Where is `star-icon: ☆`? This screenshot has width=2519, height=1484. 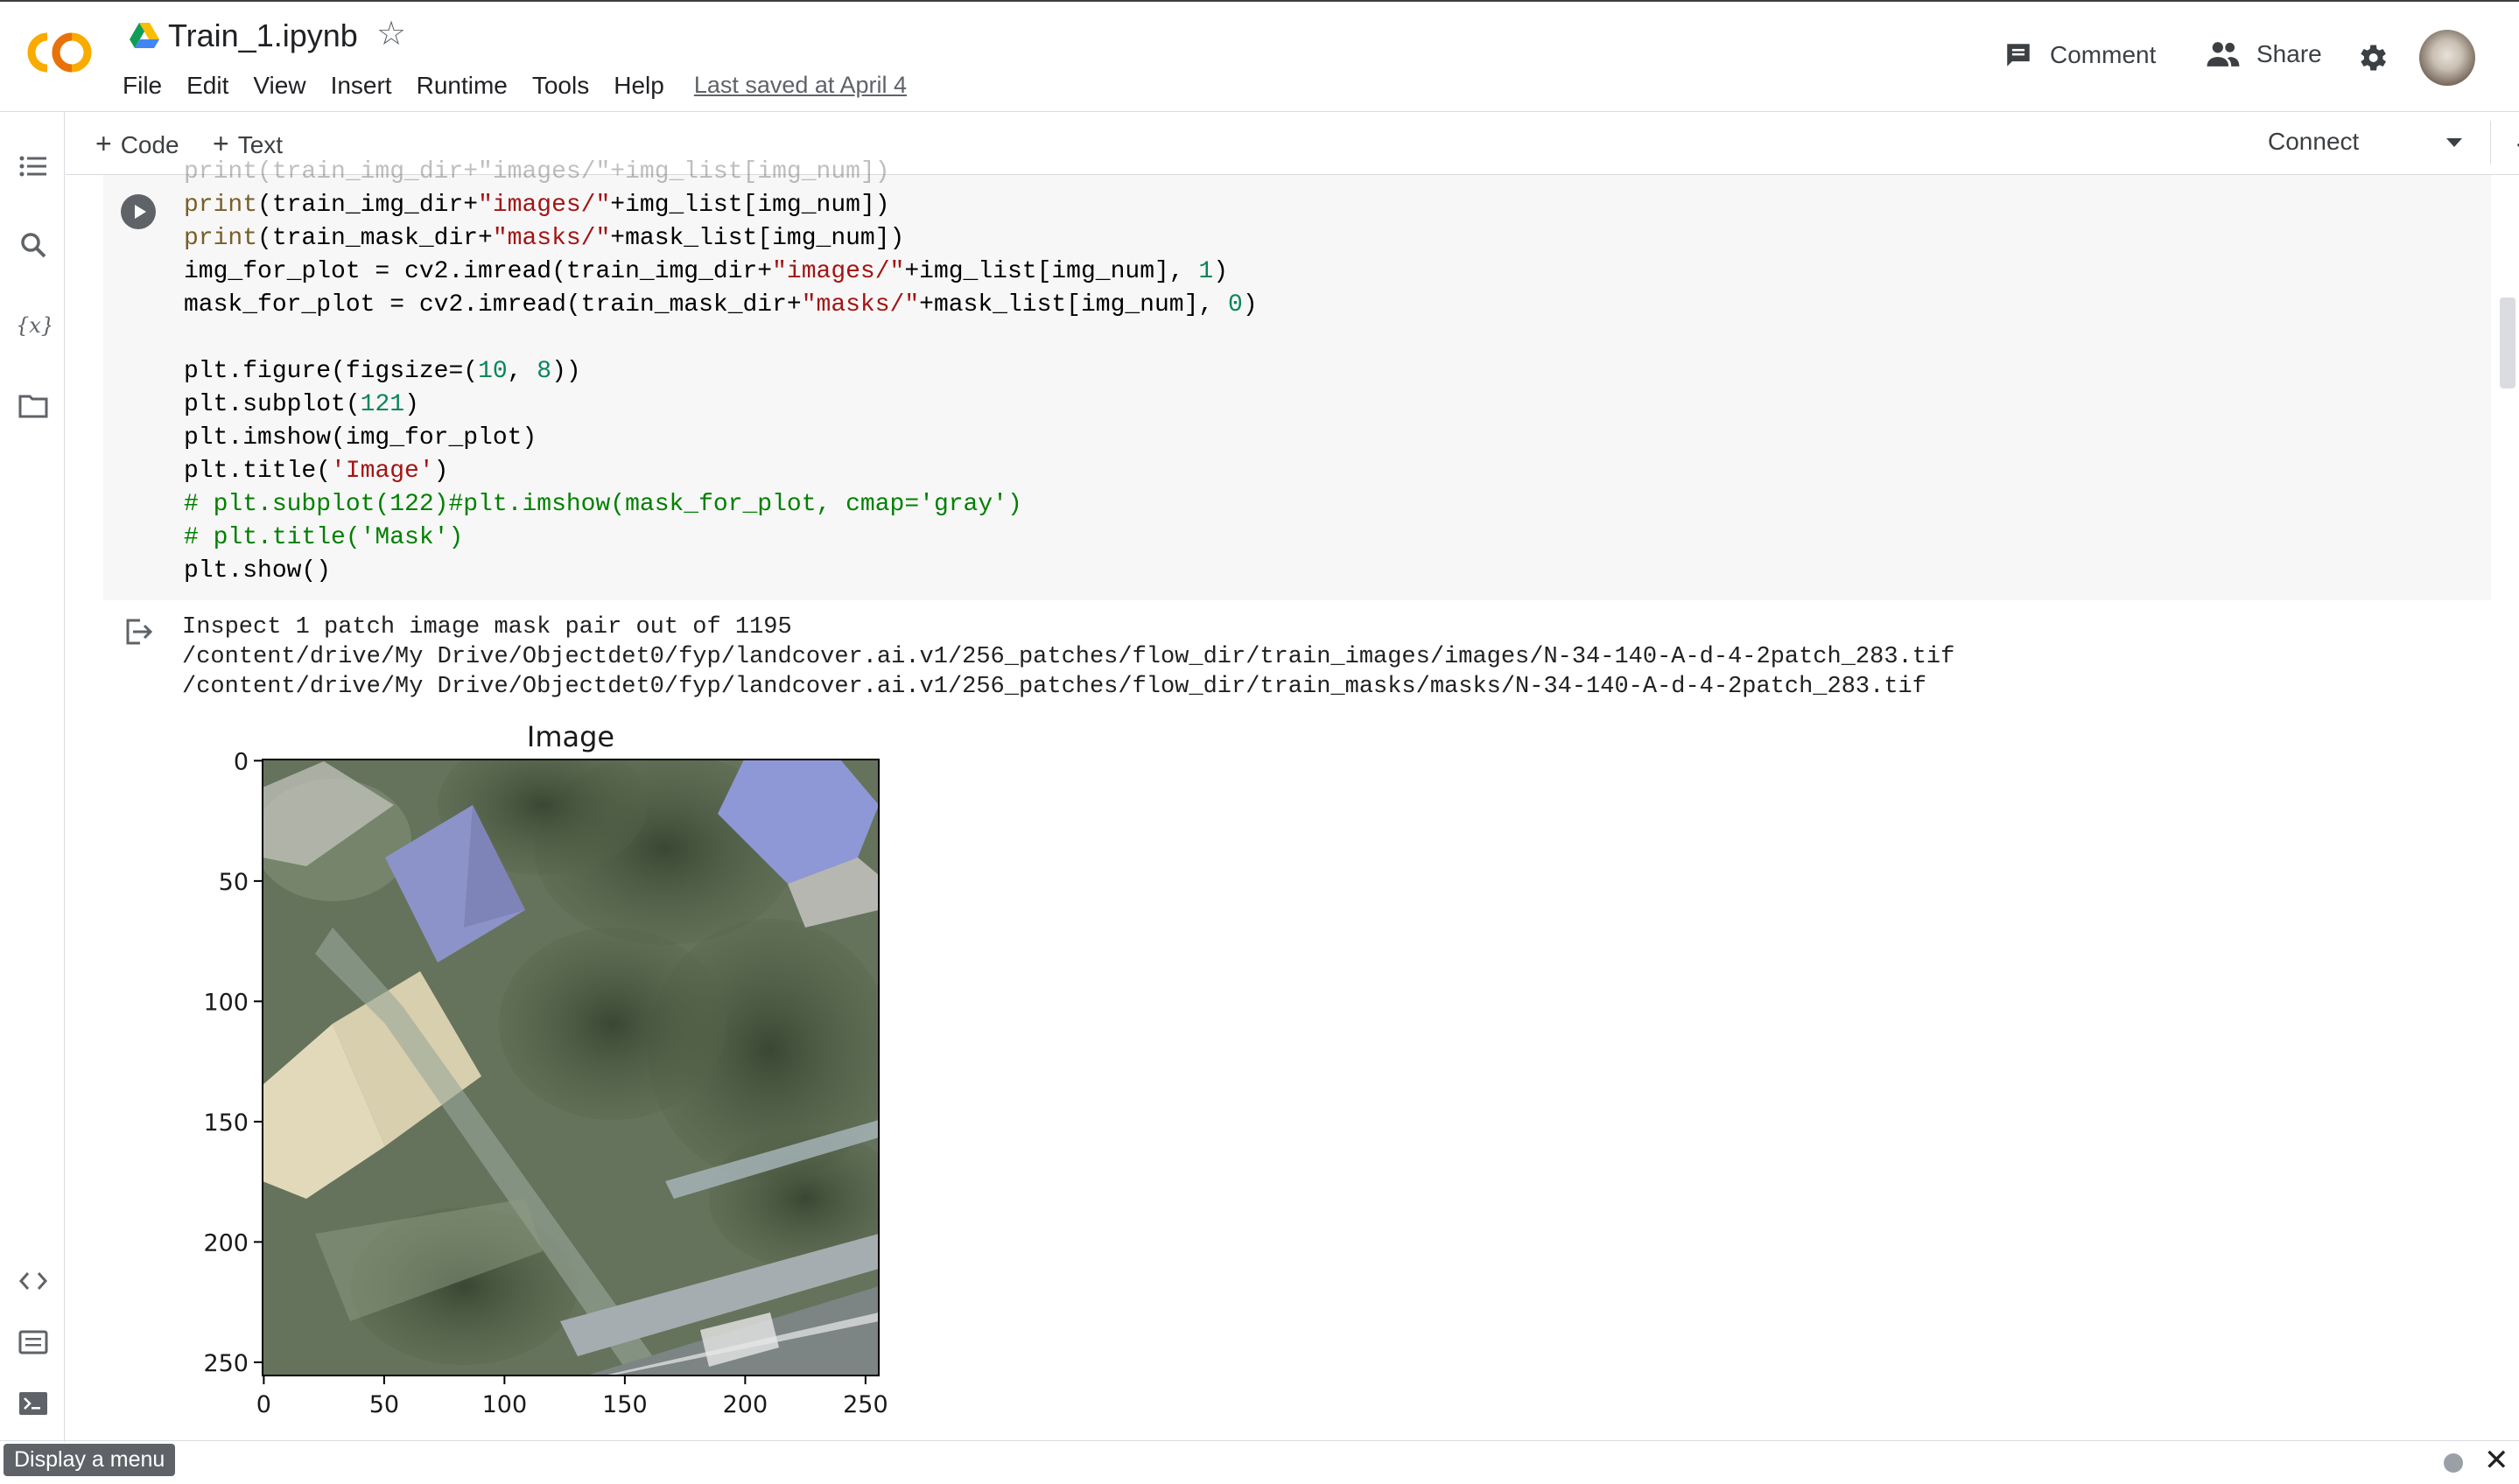
star-icon: ☆ is located at coordinates (391, 34).